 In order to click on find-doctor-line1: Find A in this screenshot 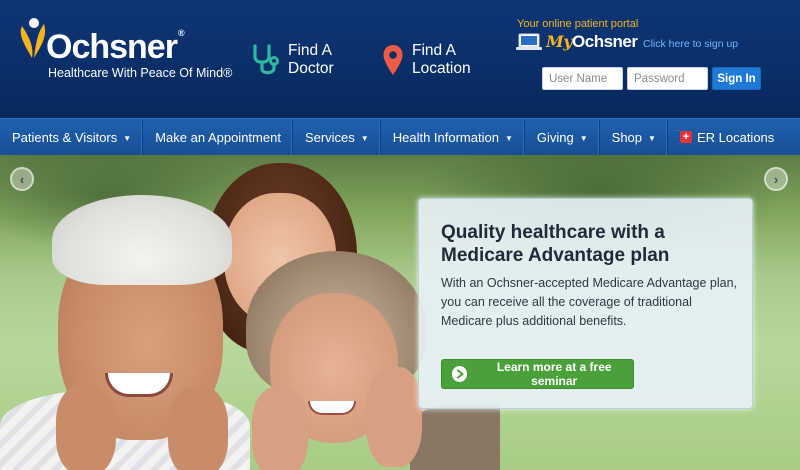, I will do `click(310, 50)`.